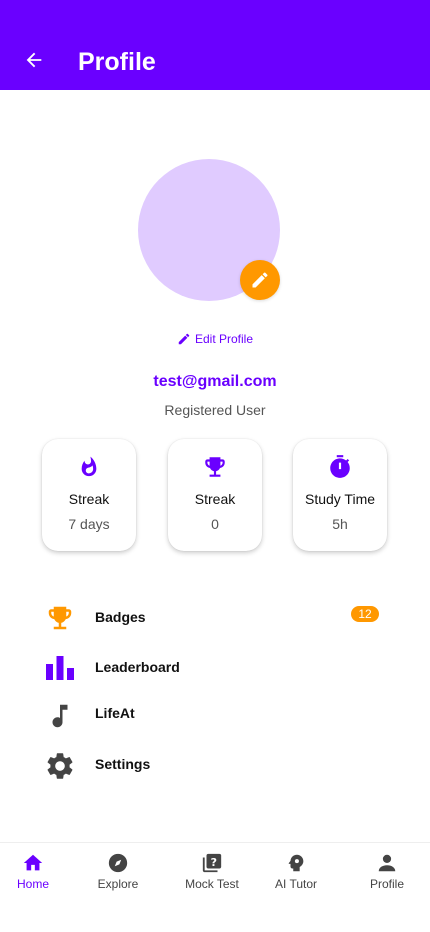 The image size is (430, 932). What do you see at coordinates (60, 766) in the screenshot?
I see `gear-icon` at bounding box center [60, 766].